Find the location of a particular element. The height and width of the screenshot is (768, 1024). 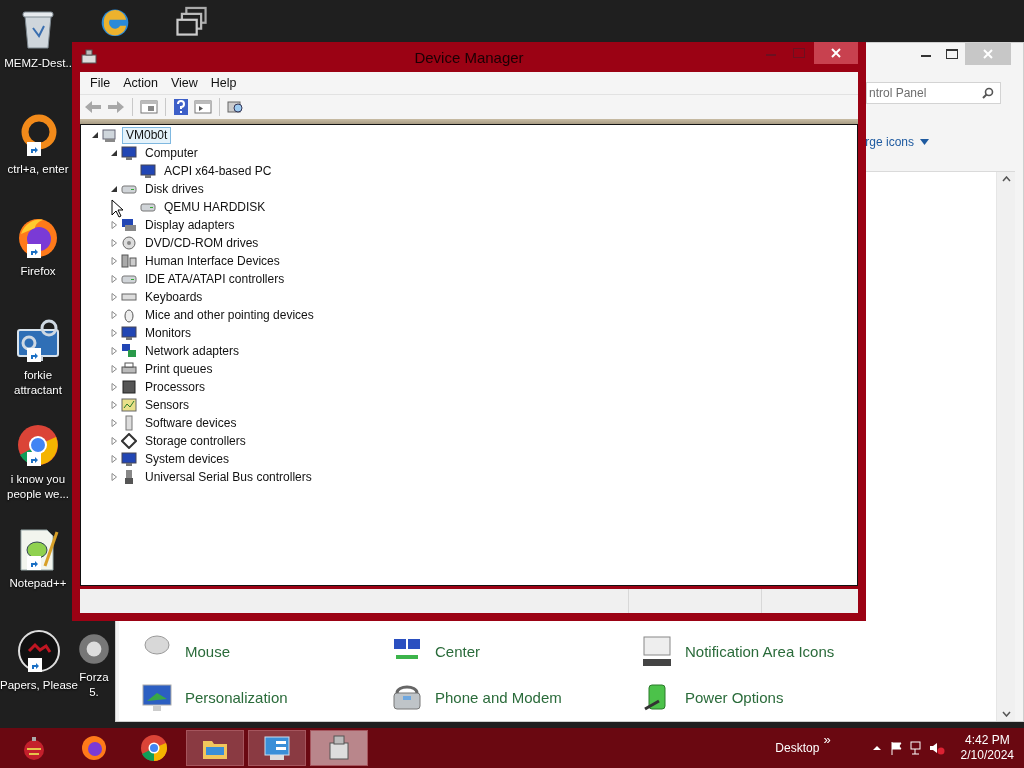

view-by-link: rge icons is located at coordinates (889, 142).